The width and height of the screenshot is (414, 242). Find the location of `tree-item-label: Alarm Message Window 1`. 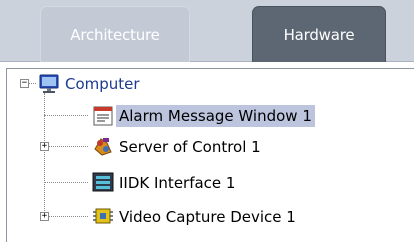

tree-item-label: Alarm Message Window 1 is located at coordinates (215, 116).